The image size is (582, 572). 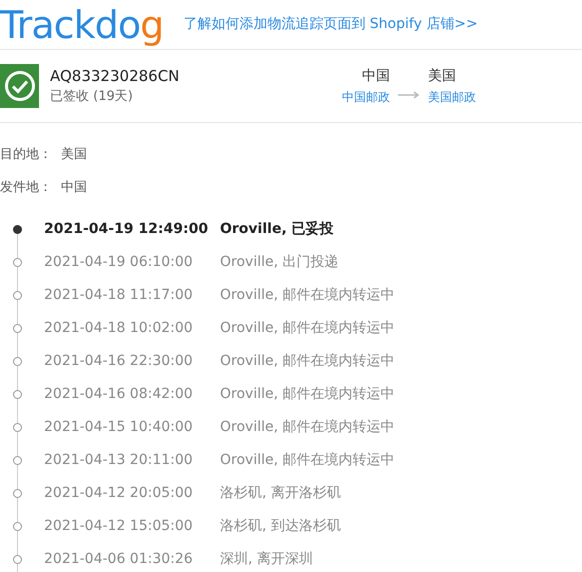 What do you see at coordinates (330, 24) in the screenshot?
I see `shopify-link: 了解如何添加物流追踪页面到 Shopify 店铺>>` at bounding box center [330, 24].